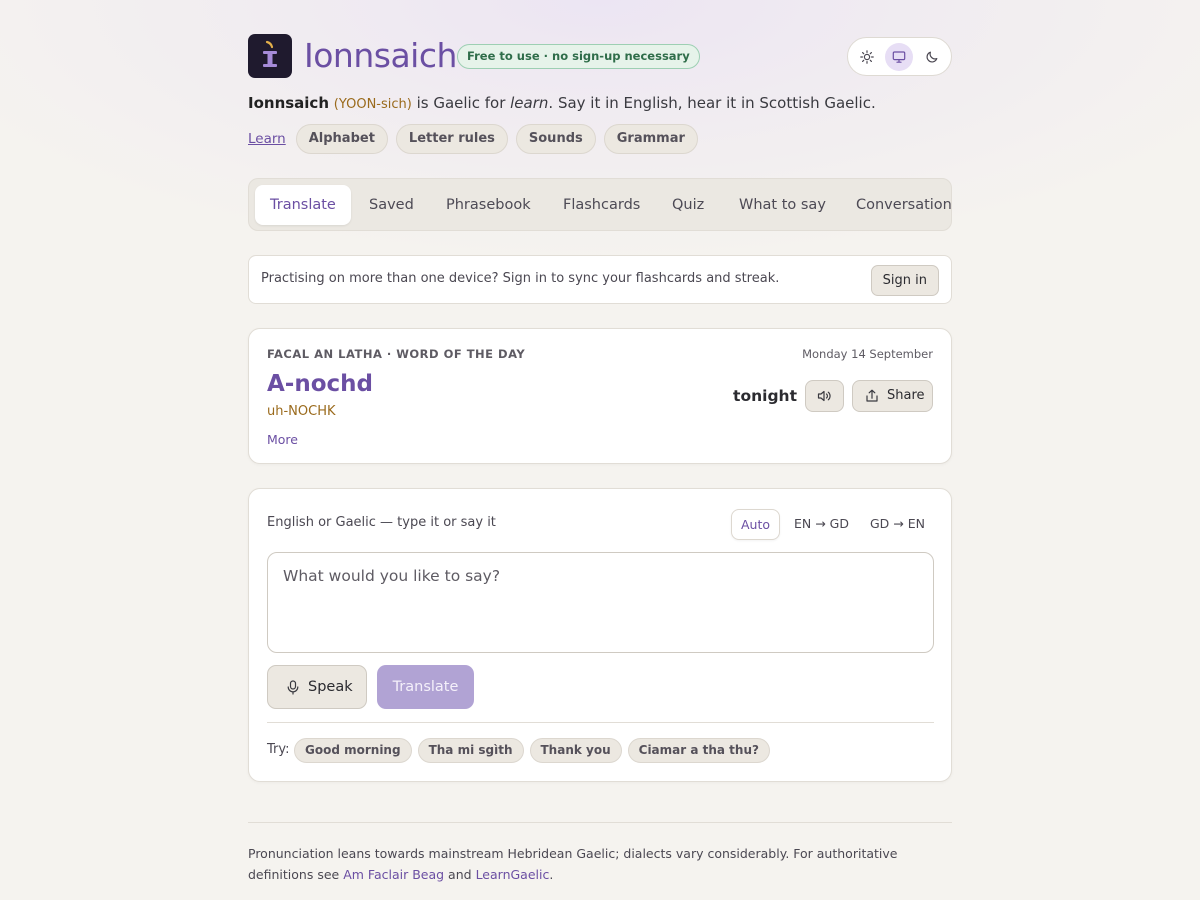 Image resolution: width=1200 pixels, height=900 pixels. I want to click on logo-icon, so click(270, 56).